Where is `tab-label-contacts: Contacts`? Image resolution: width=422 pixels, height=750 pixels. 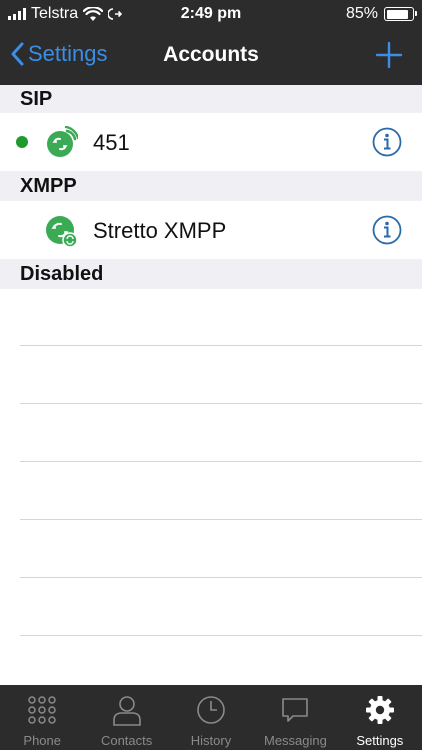
tab-label-contacts: Contacts is located at coordinates (126, 740).